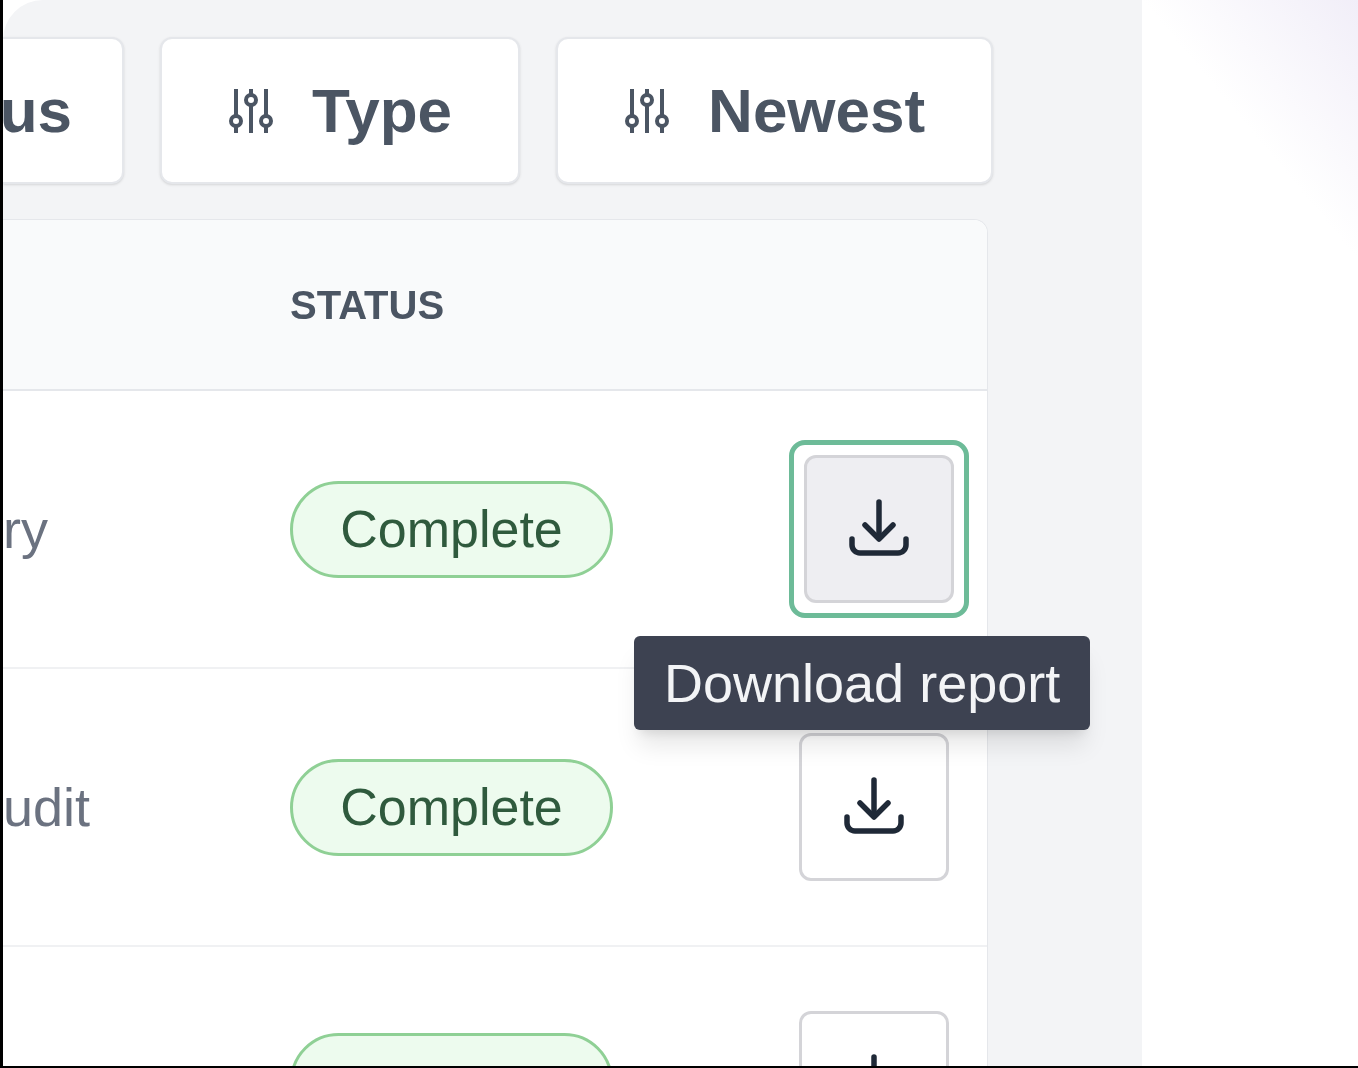 The height and width of the screenshot is (1068, 1358). What do you see at coordinates (340, 110) in the screenshot?
I see `filter-button: Type` at bounding box center [340, 110].